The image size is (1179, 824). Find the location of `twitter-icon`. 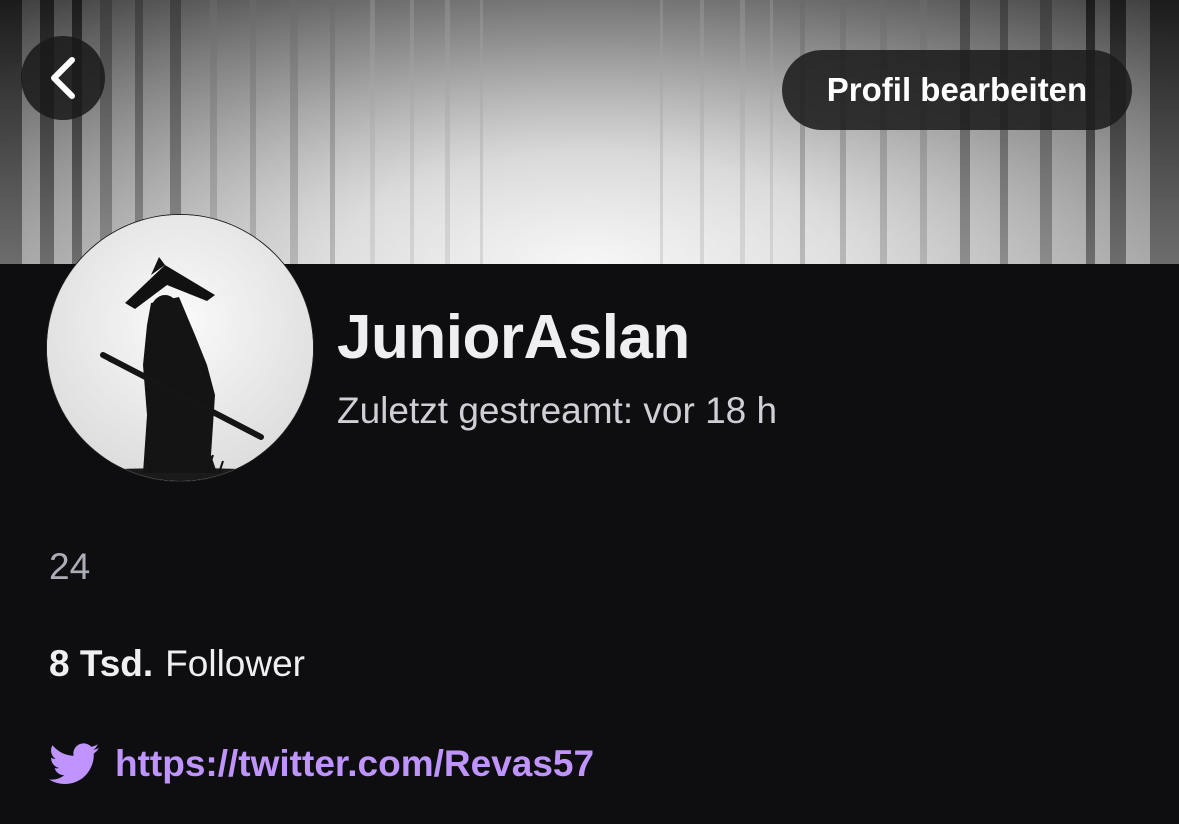

twitter-icon is located at coordinates (74, 763).